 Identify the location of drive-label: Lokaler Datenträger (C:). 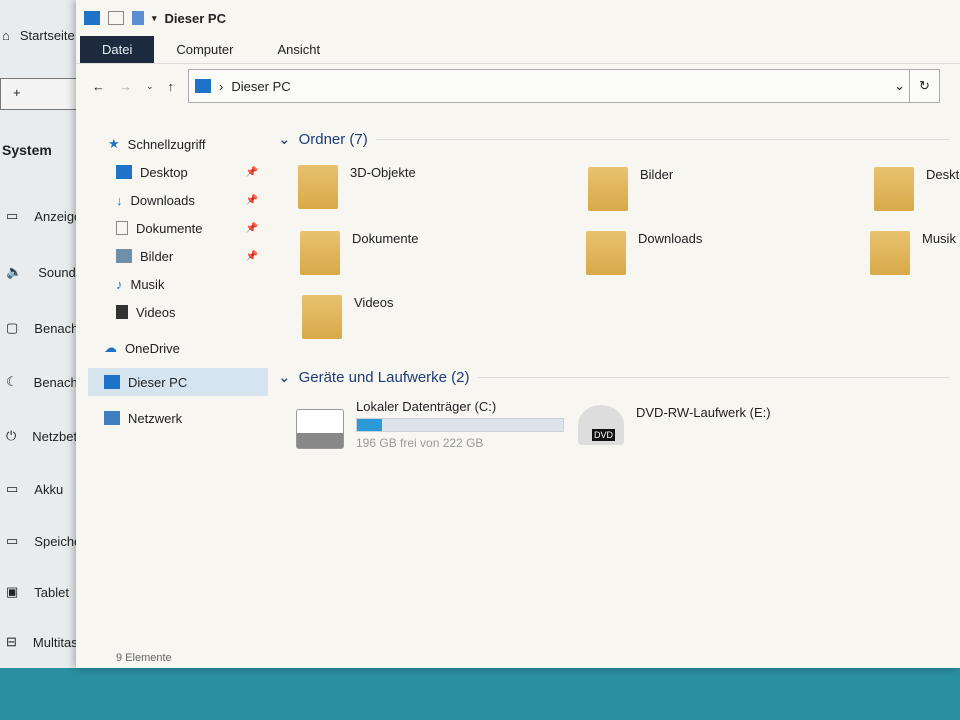
(426, 406).